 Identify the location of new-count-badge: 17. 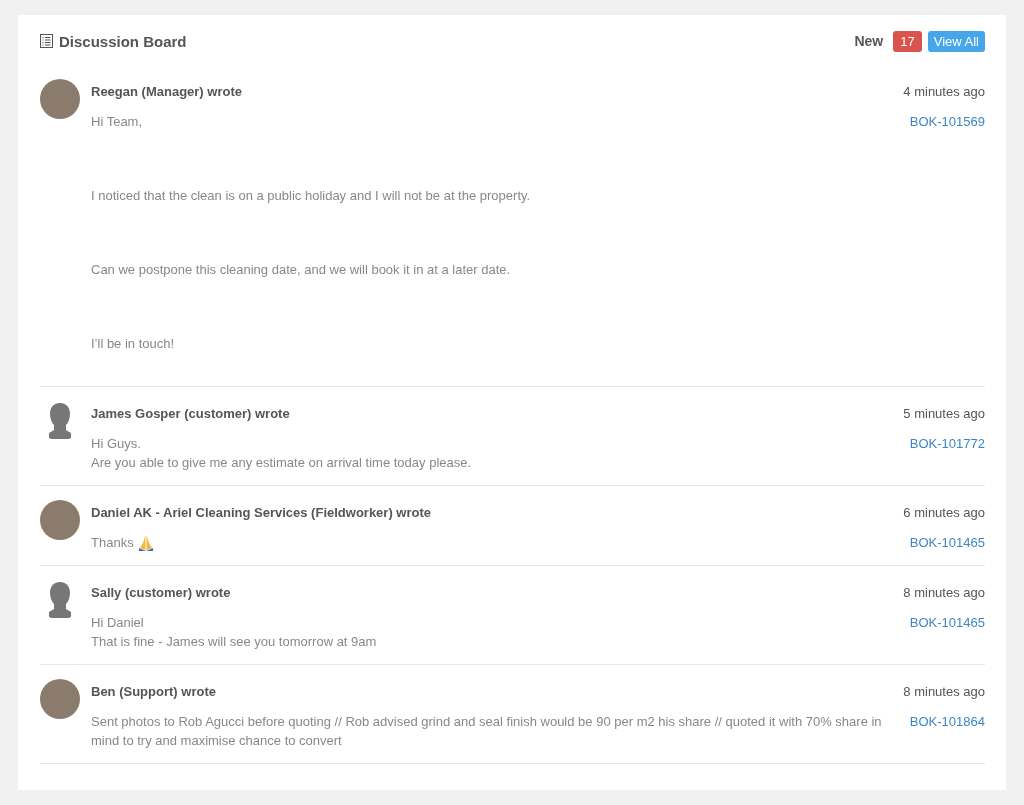
(907, 41).